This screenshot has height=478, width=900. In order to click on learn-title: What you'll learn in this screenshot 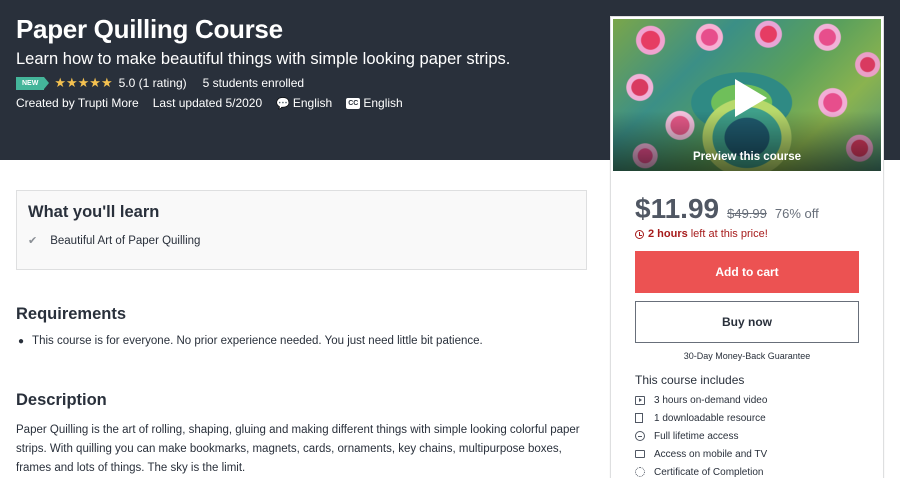, I will do `click(94, 212)`.